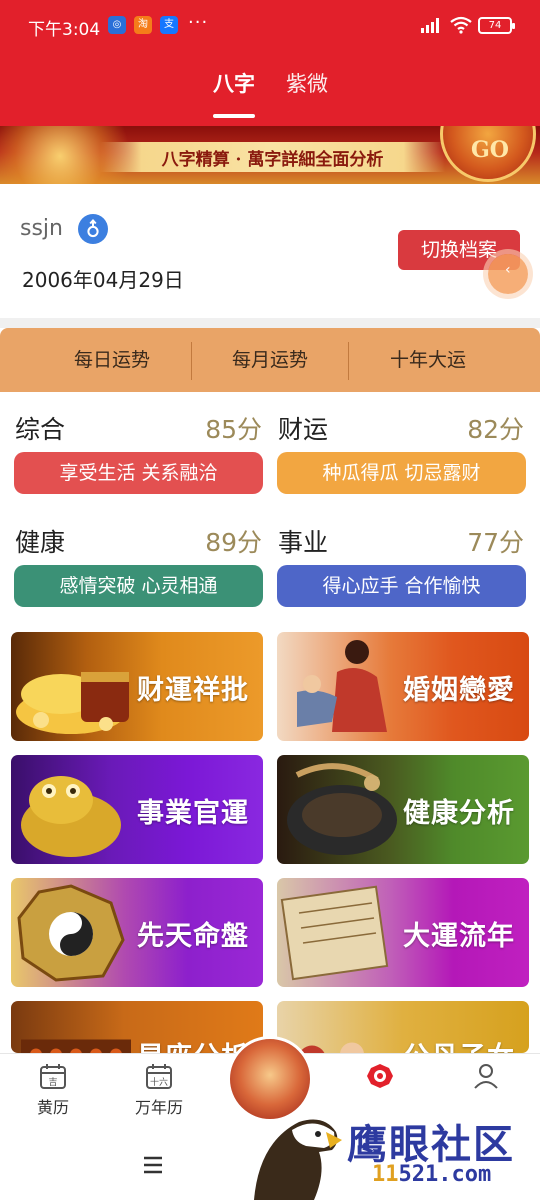  Describe the element at coordinates (71, 816) in the screenshot. I see `golden-toad-icon` at that location.